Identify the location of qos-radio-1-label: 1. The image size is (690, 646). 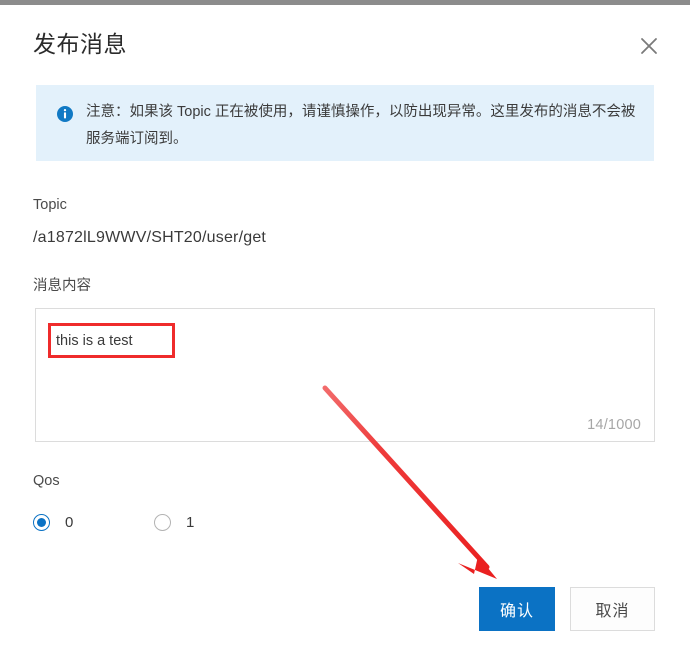
(190, 522).